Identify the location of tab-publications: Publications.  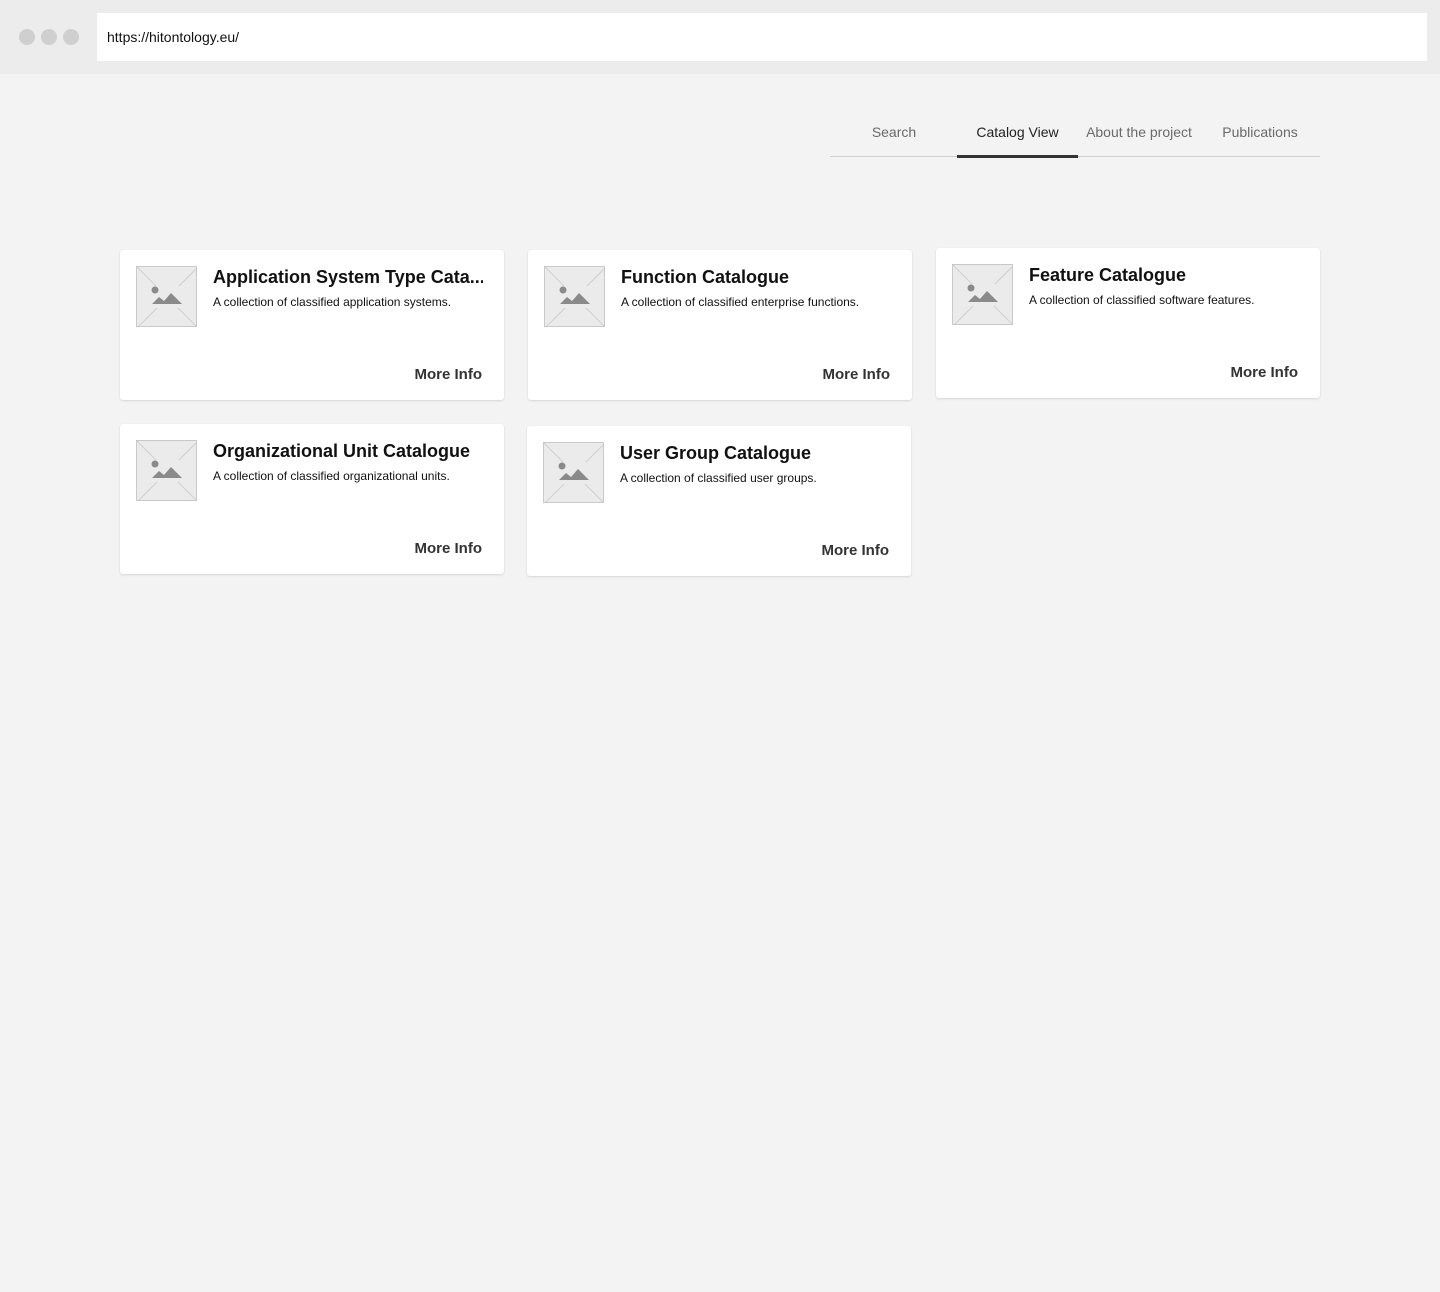
(1260, 132).